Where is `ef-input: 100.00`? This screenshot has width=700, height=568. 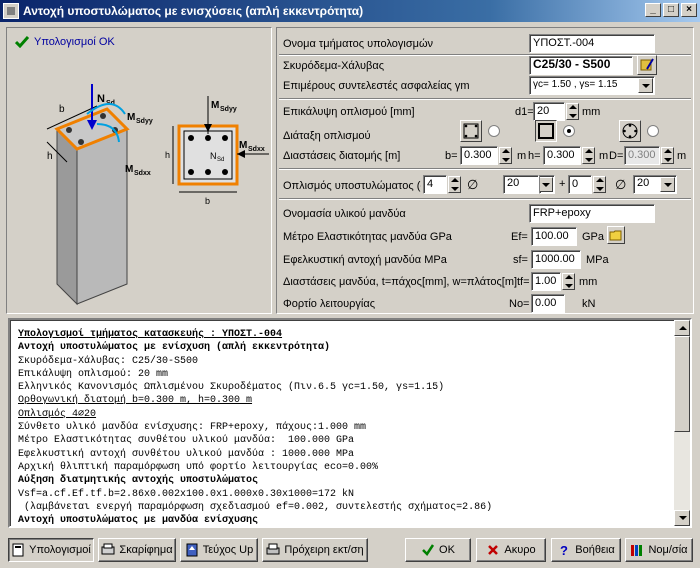
ef-input: 100.00 is located at coordinates (554, 236).